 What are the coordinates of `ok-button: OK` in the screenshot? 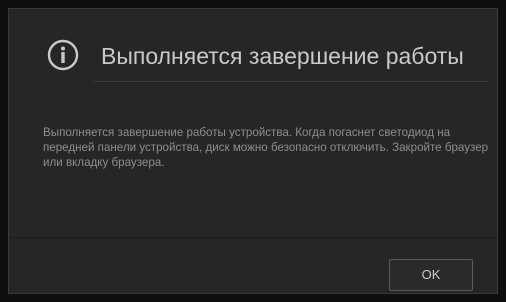 It's located at (431, 275).